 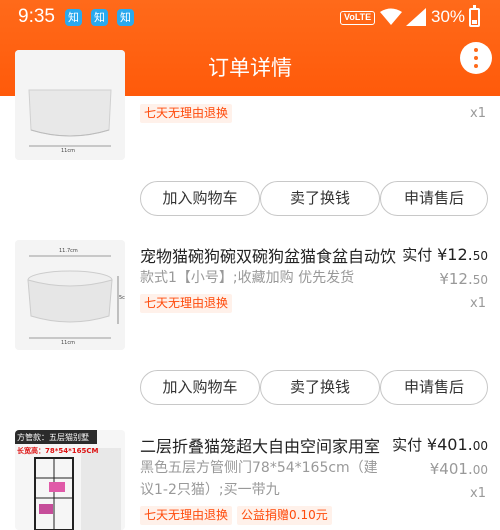 I want to click on wifi-icon, so click(x=391, y=16).